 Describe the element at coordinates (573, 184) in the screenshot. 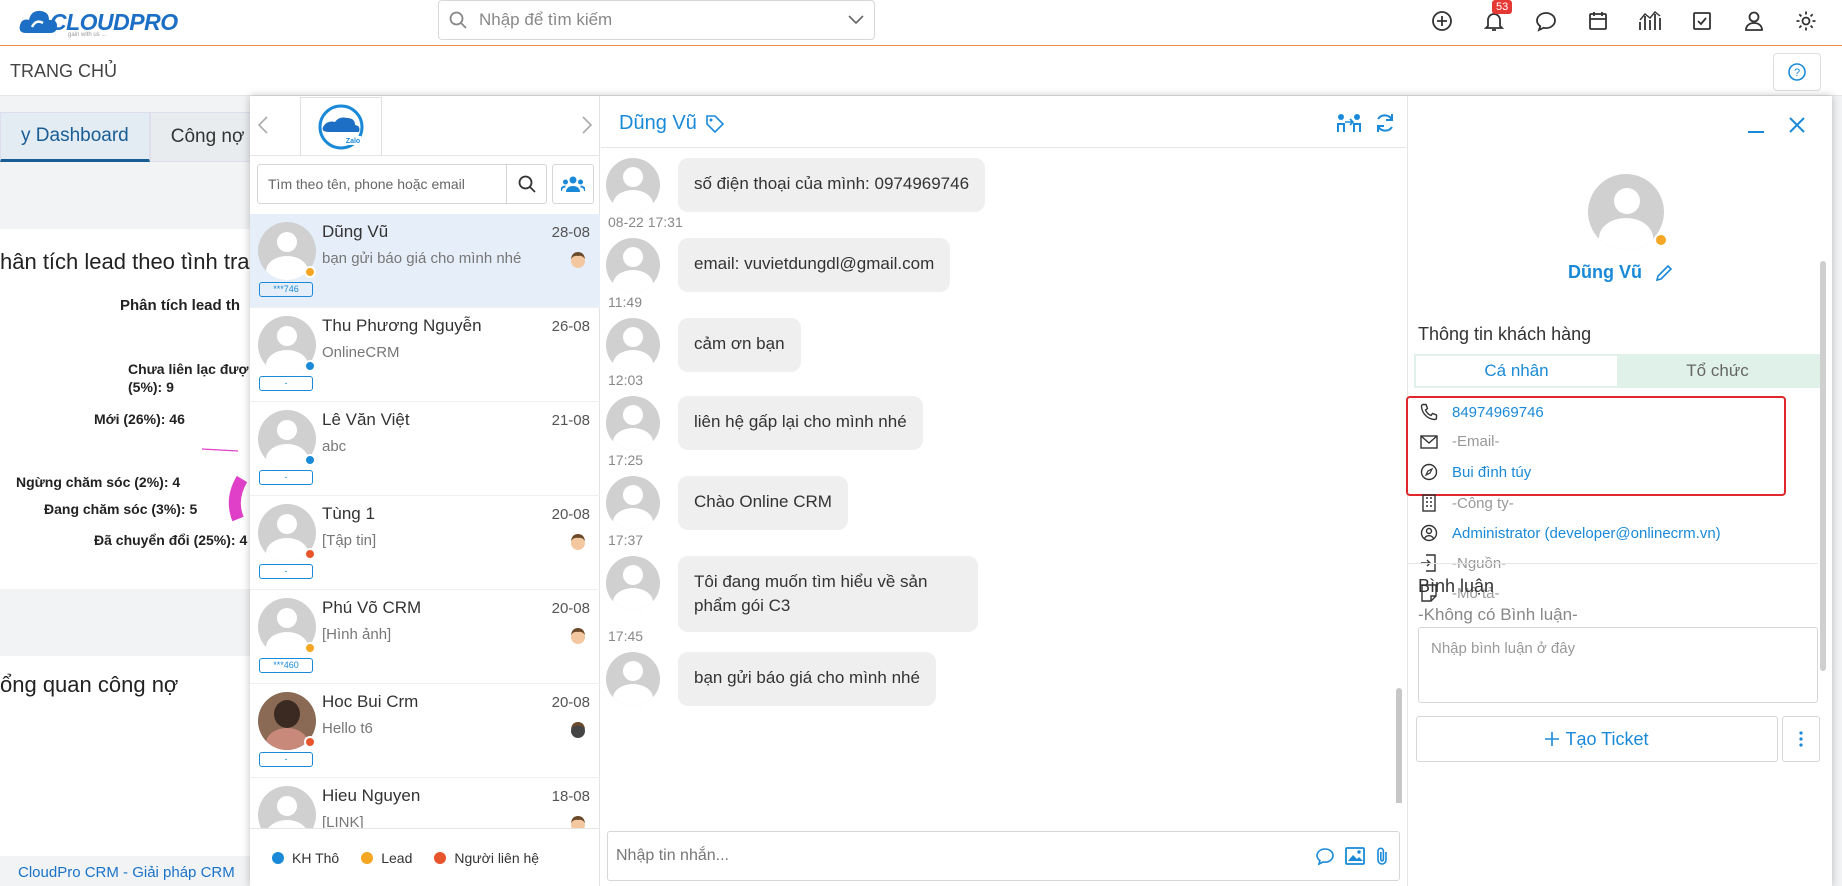

I see `group-contacts-button` at that location.